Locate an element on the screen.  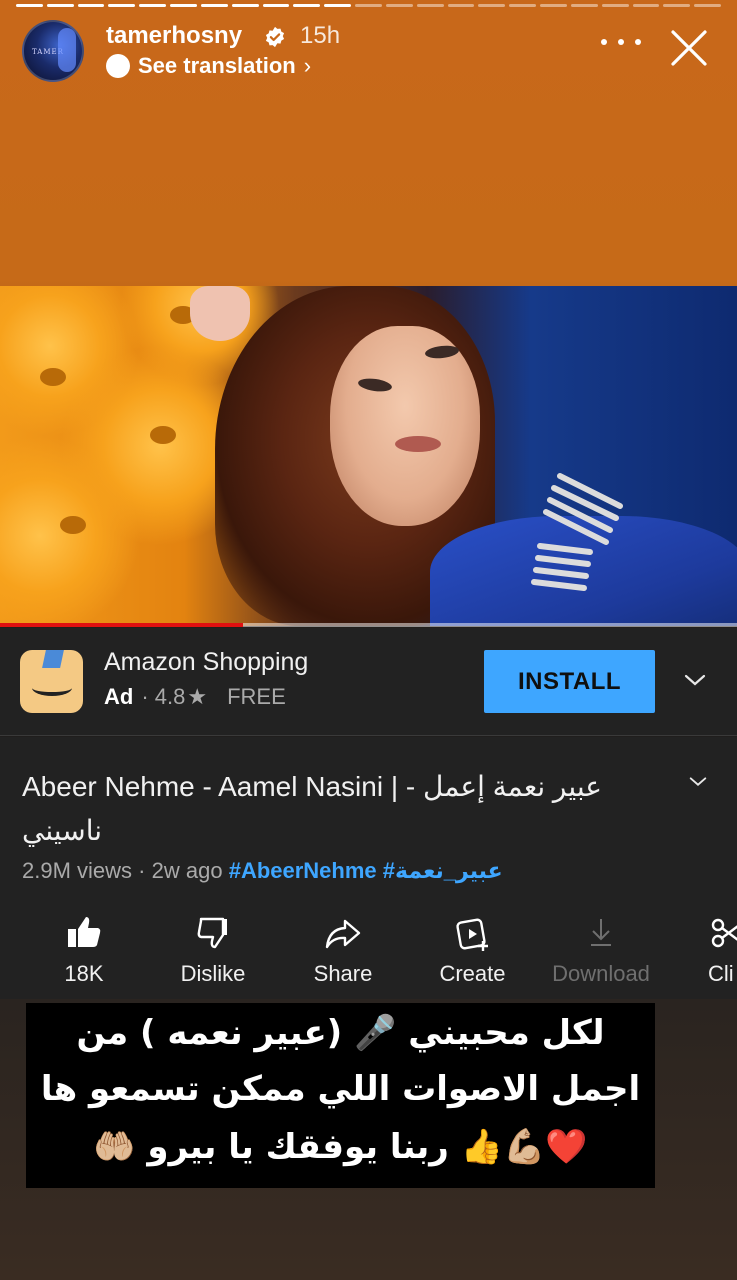
expand-description-icon is located at coordinates (698, 782).